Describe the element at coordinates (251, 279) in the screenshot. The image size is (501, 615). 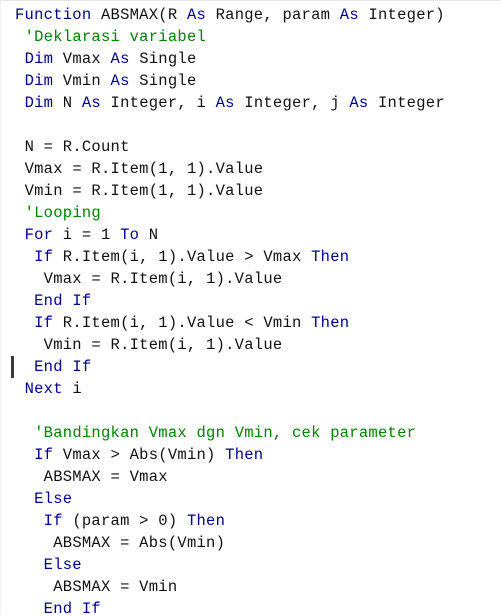
I see `code-line: Vmax = R.Item(i, 1).Value` at that location.